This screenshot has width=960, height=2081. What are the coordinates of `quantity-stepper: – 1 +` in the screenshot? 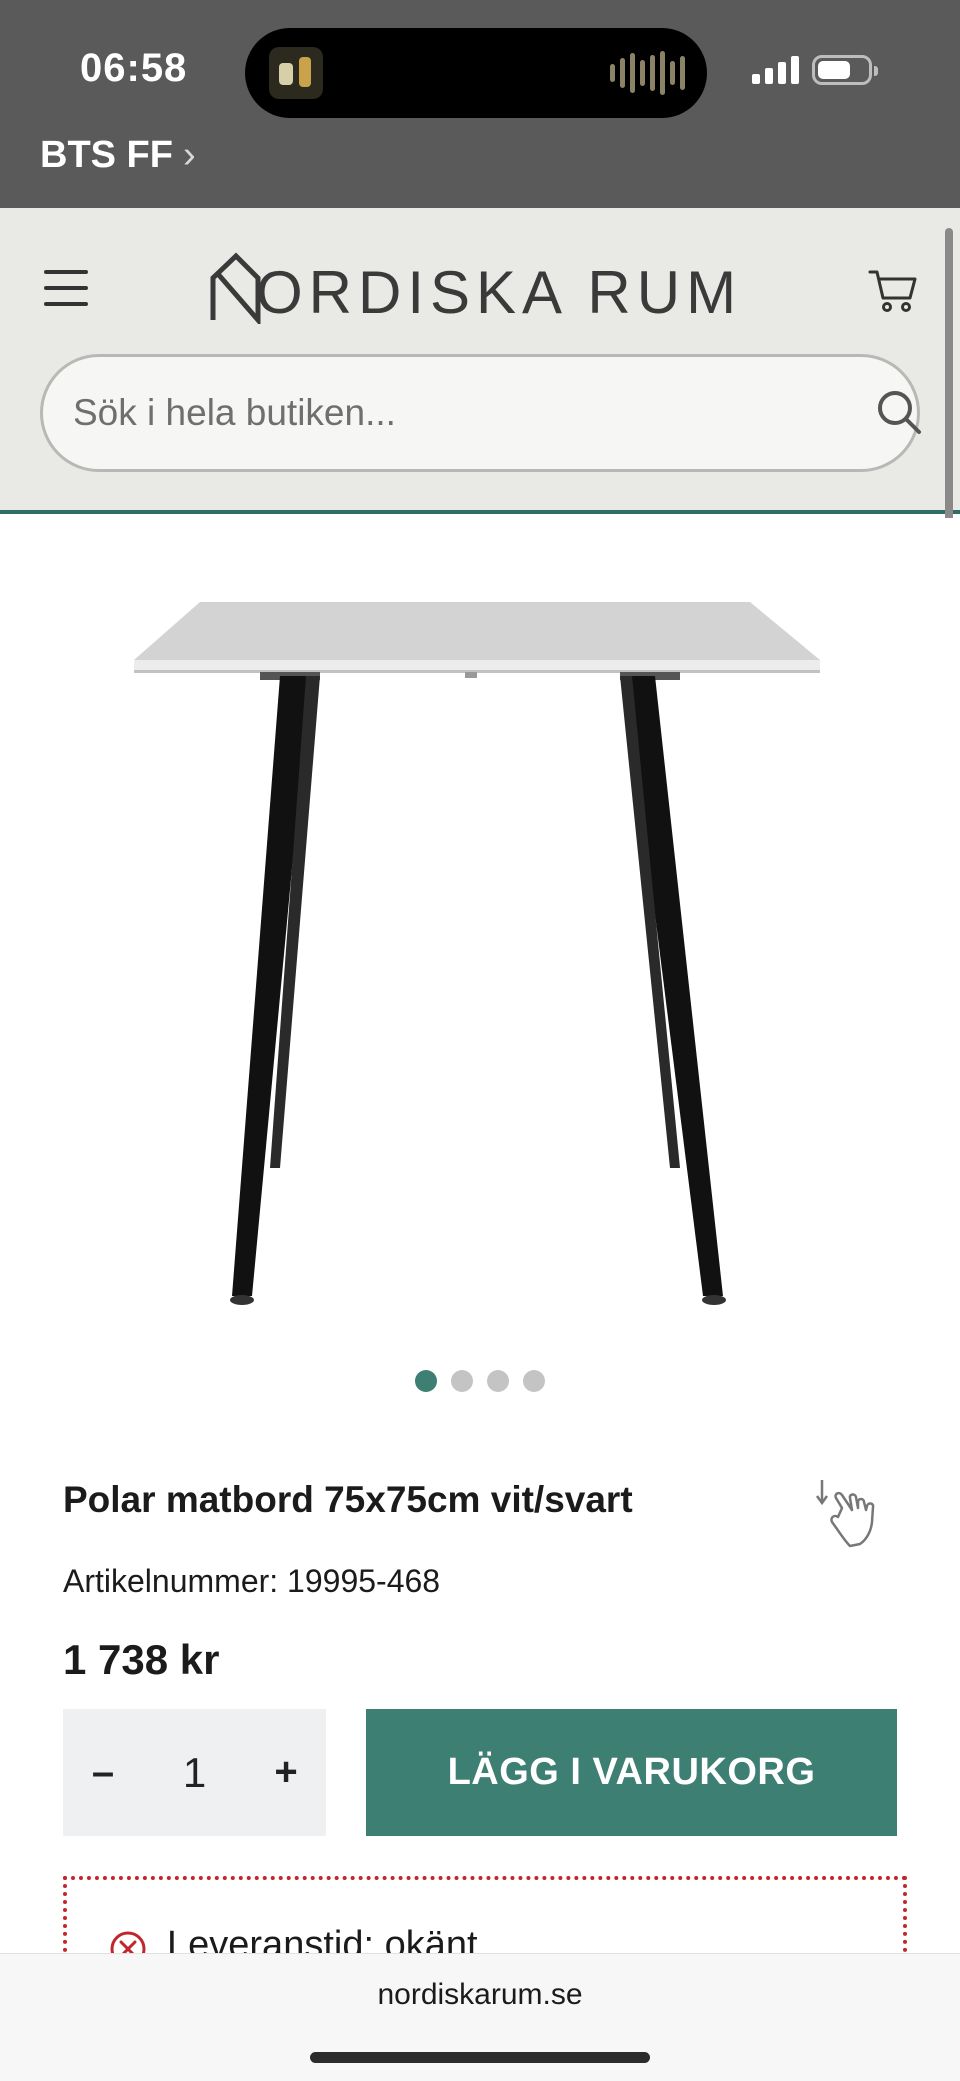 It's located at (194, 1772).